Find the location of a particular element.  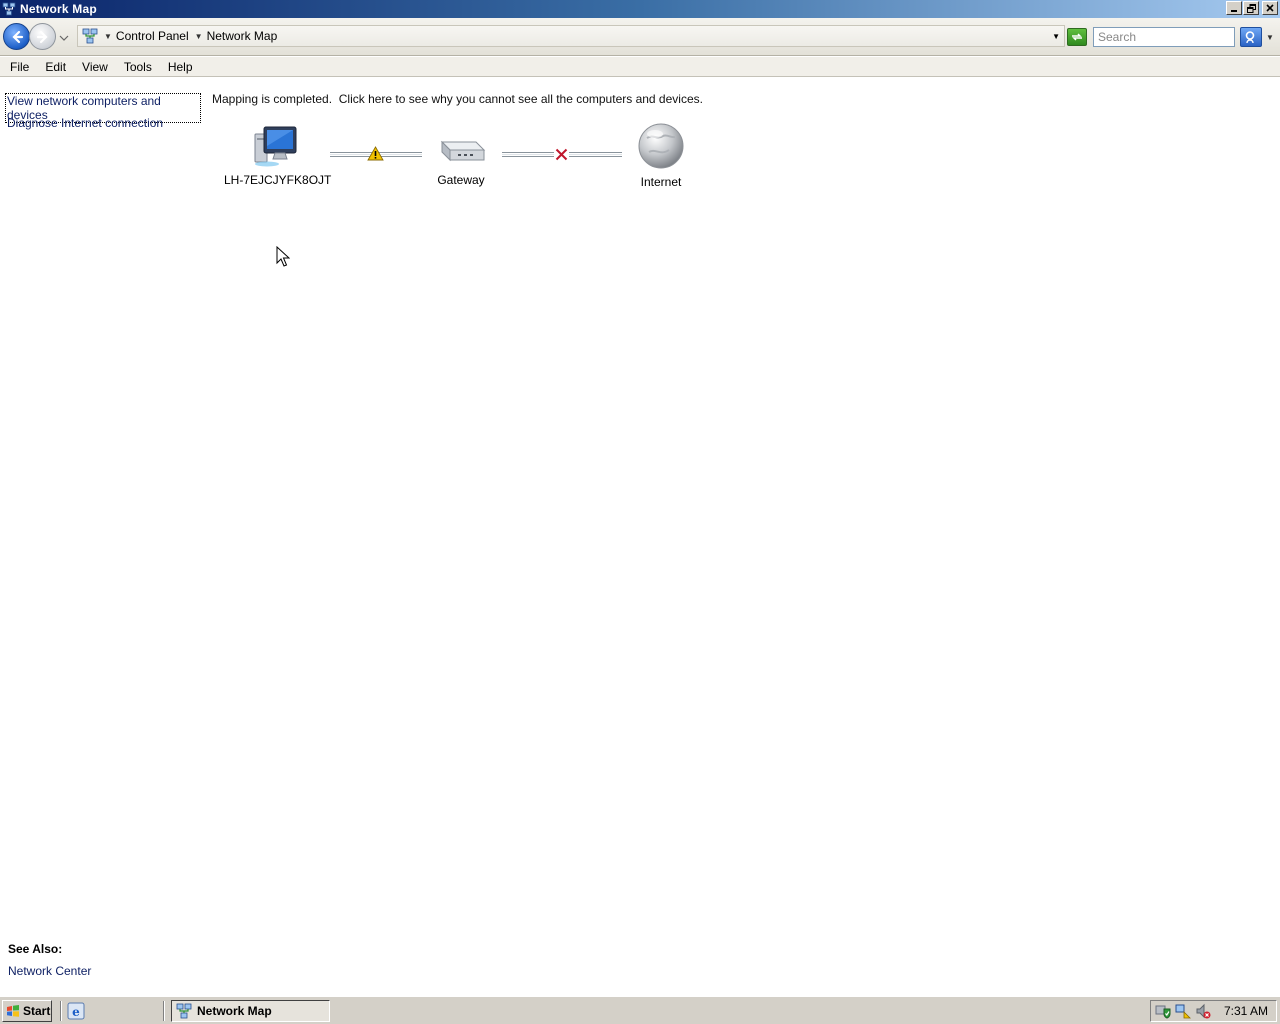

refresh-button is located at coordinates (1077, 37).